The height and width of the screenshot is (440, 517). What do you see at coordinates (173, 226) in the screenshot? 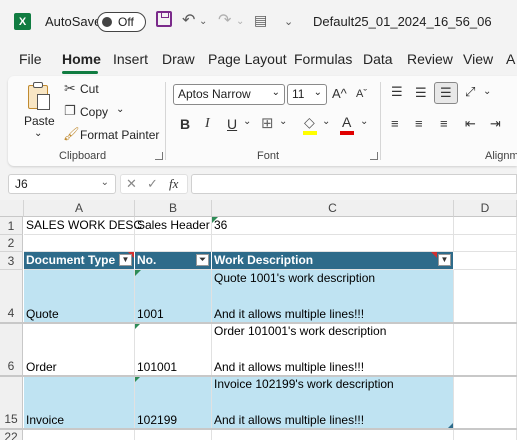
I see `cell-b1: Sales Header` at bounding box center [173, 226].